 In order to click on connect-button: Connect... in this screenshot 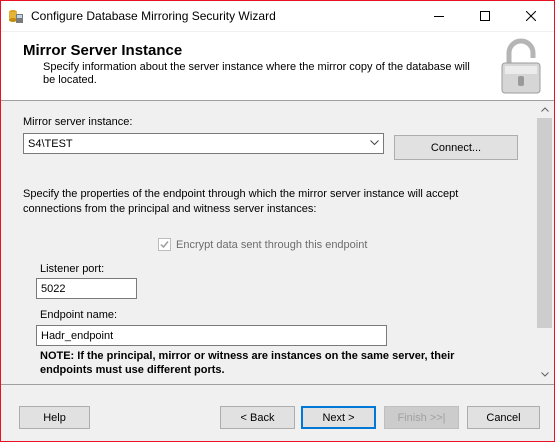, I will do `click(456, 147)`.